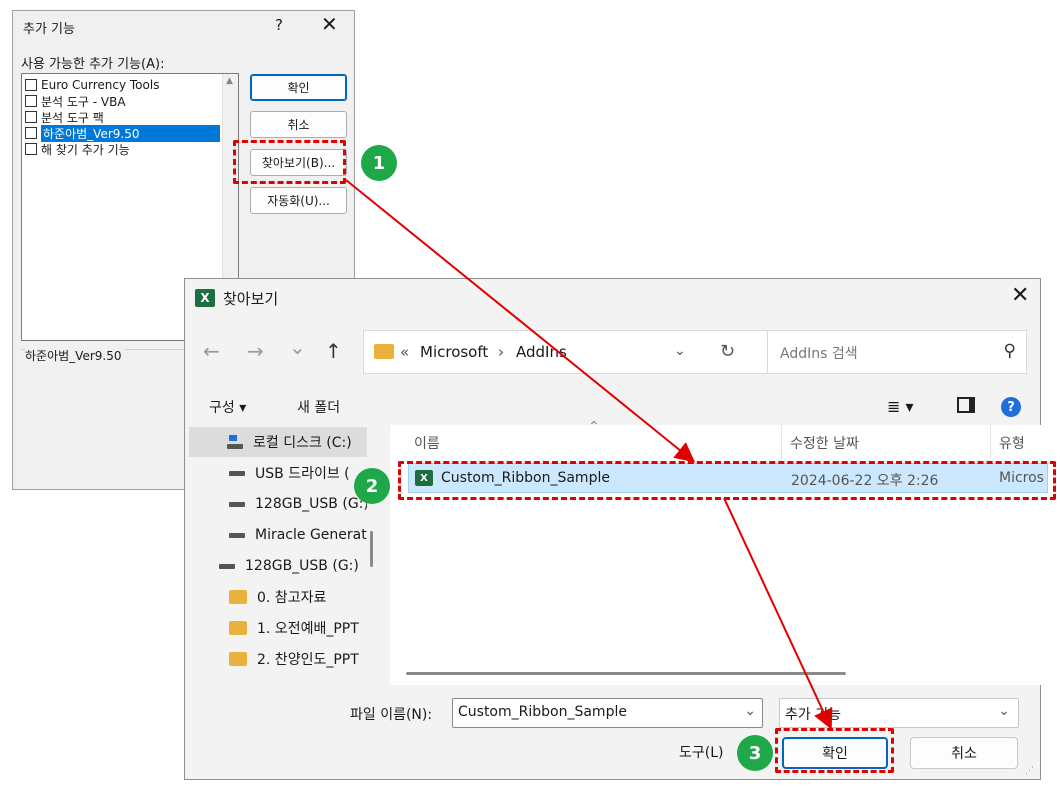 The width and height of the screenshot is (1060, 793). What do you see at coordinates (727, 480) in the screenshot?
I see `highlight-file-row` at bounding box center [727, 480].